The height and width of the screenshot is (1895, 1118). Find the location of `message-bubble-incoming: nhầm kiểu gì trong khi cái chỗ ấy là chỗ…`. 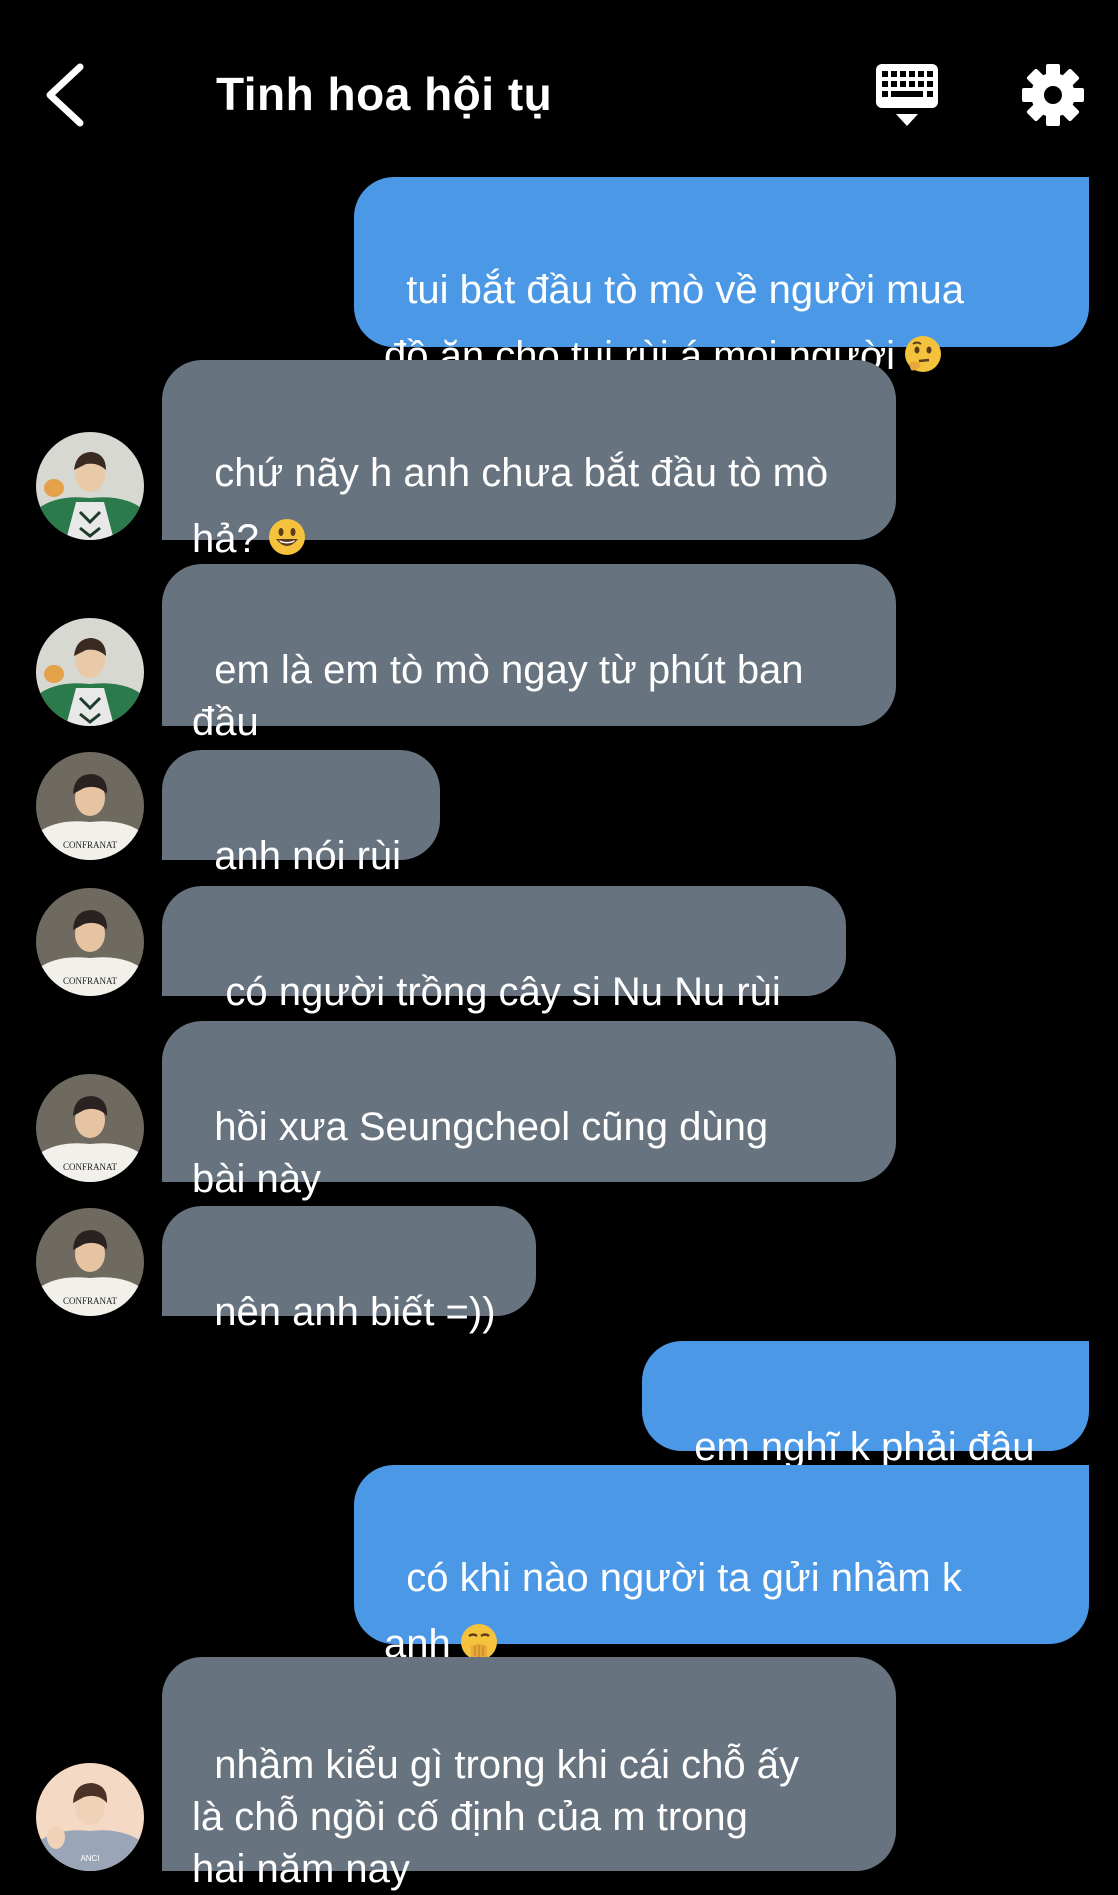

message-bubble-incoming: nhầm kiểu gì trong khi cái chỗ ấy là chỗ… is located at coordinates (529, 1774).